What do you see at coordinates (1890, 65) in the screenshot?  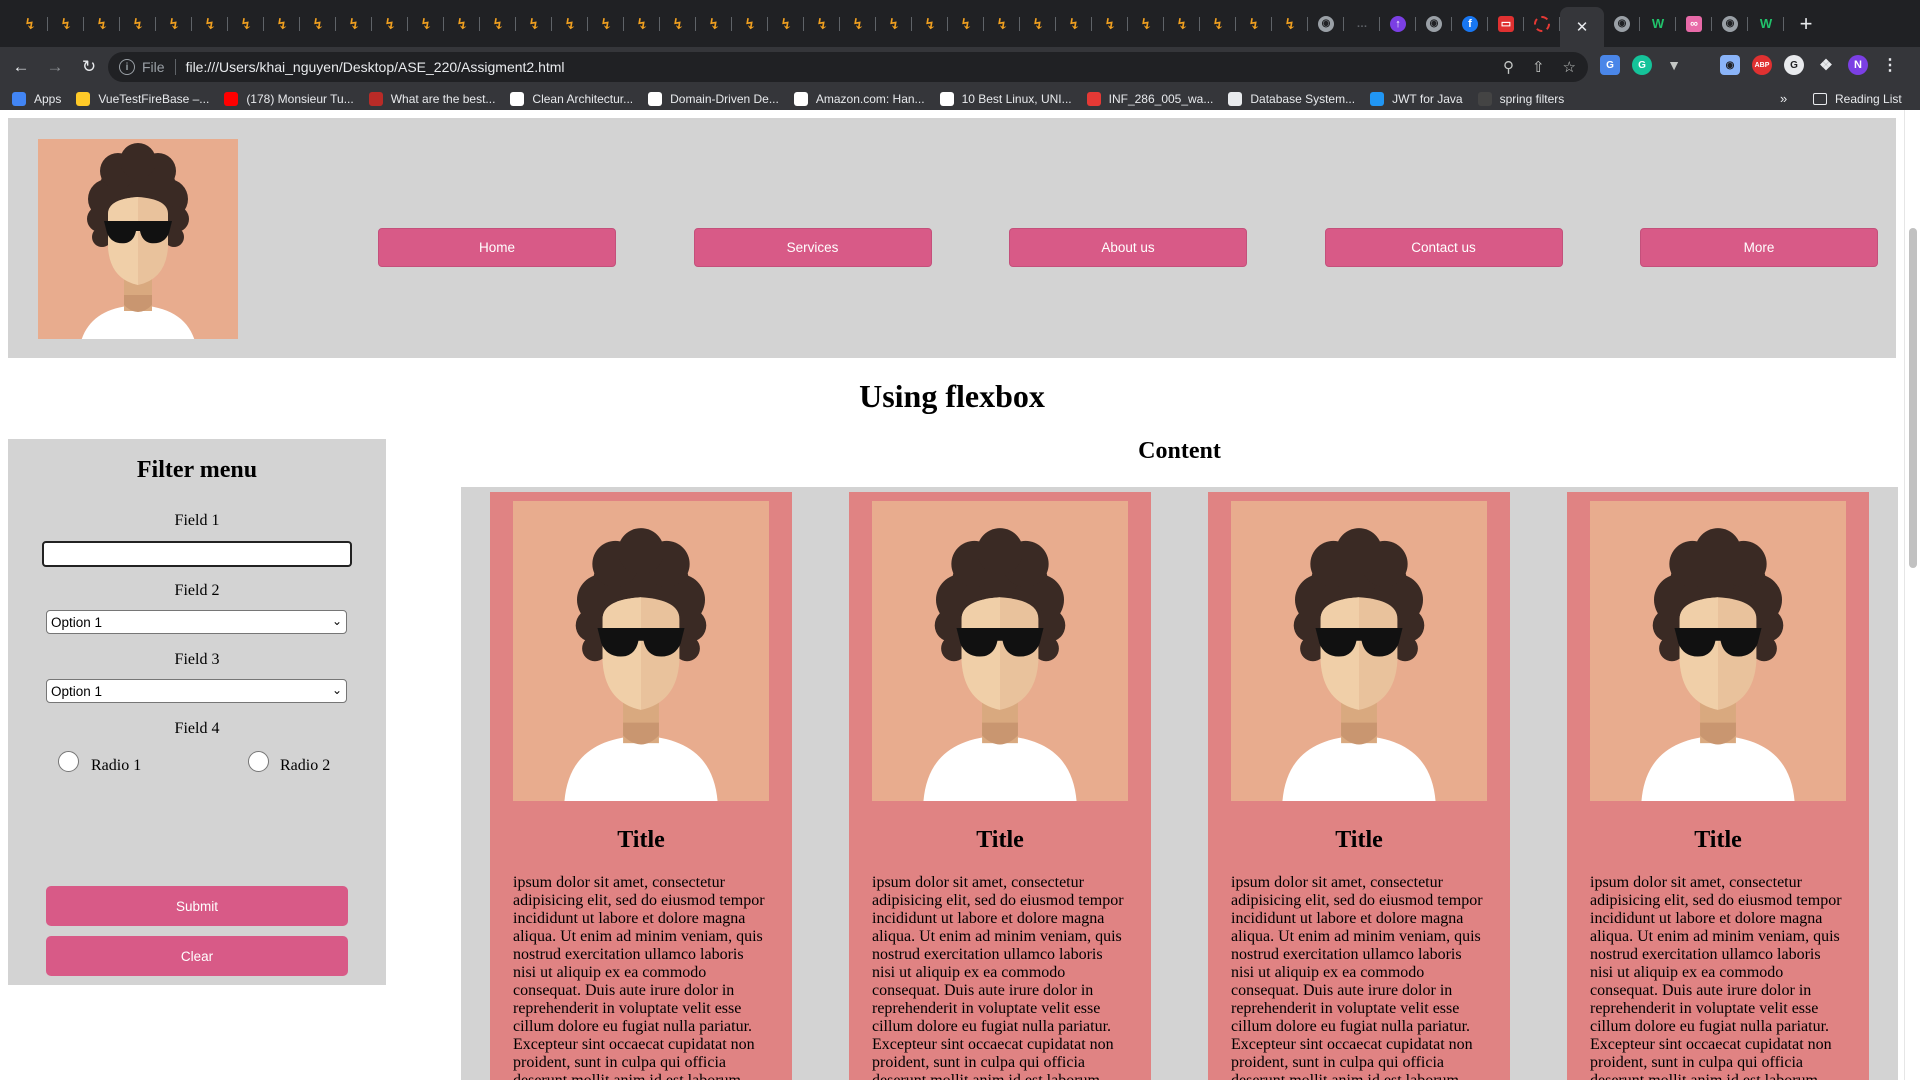 I see `kebab-menu-icon: ⋮` at bounding box center [1890, 65].